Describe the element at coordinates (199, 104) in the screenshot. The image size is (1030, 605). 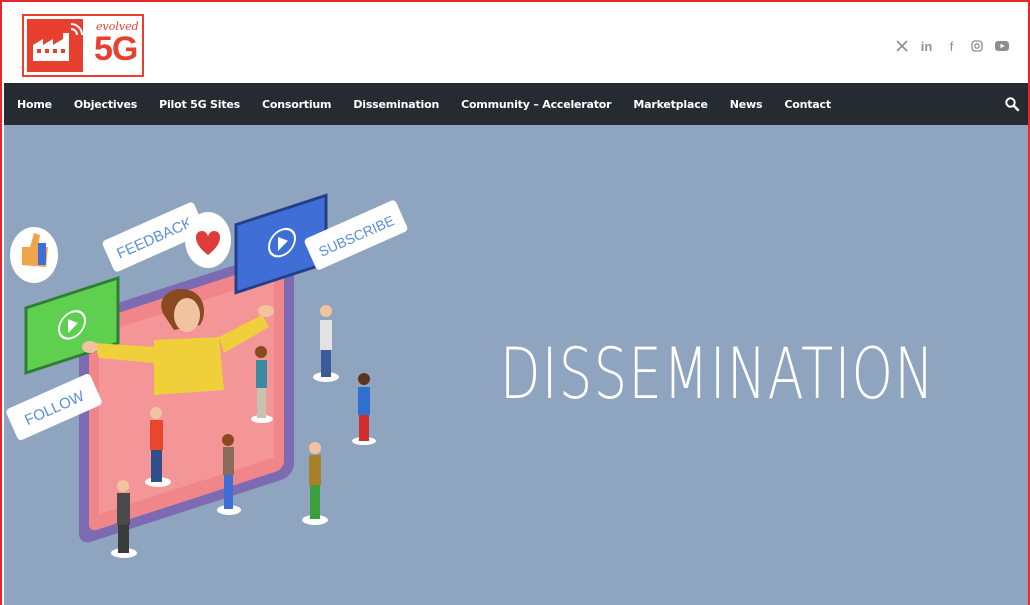
I see `nav-item-pilot-5g-sites: Pilot 5G Sites` at that location.